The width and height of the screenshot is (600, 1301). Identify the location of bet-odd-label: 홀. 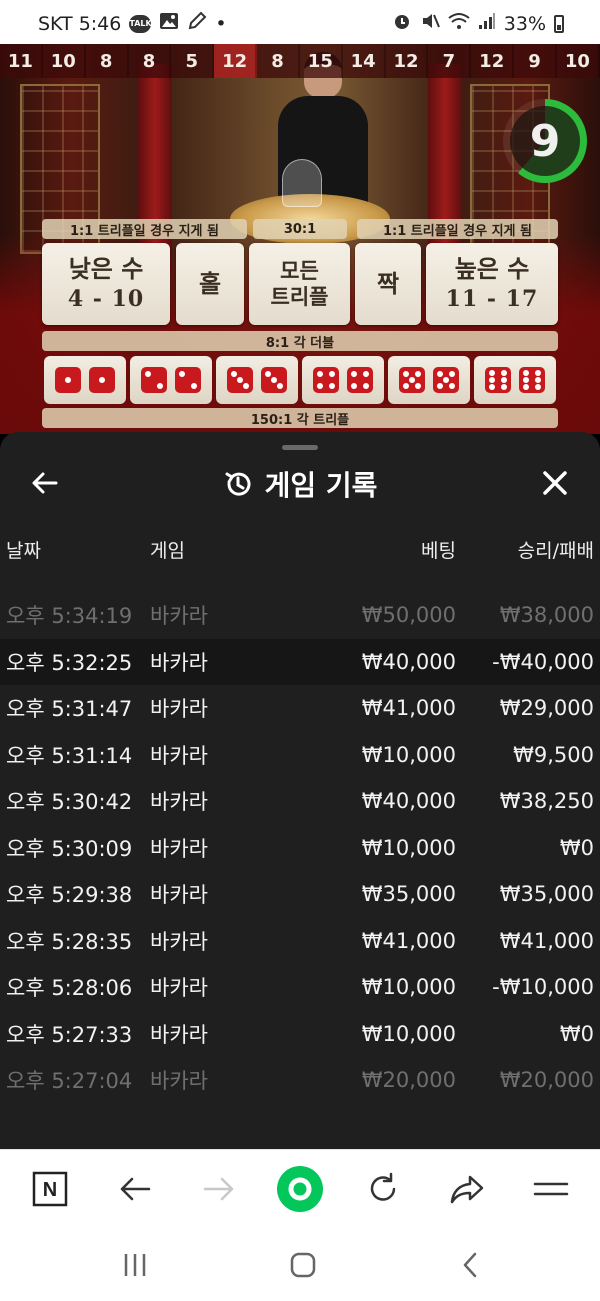
(210, 284).